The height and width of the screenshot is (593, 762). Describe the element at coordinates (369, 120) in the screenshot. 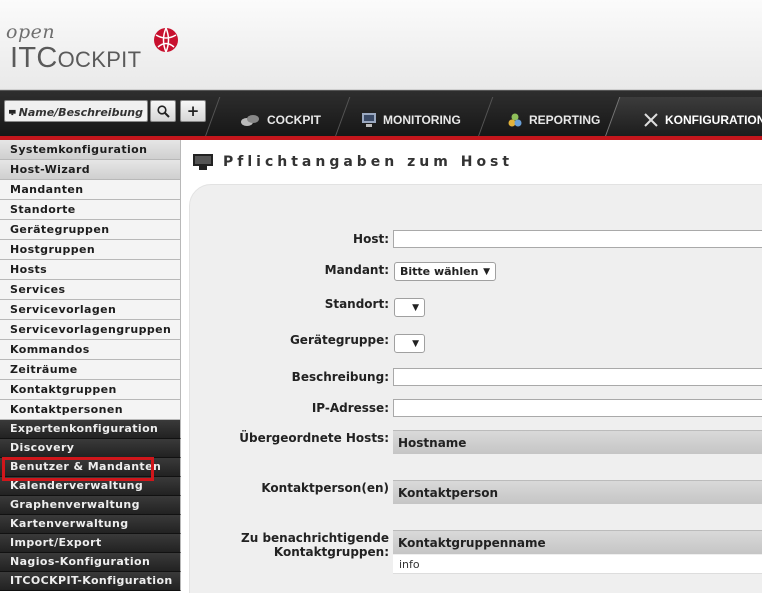

I see `monitoring-icon` at that location.